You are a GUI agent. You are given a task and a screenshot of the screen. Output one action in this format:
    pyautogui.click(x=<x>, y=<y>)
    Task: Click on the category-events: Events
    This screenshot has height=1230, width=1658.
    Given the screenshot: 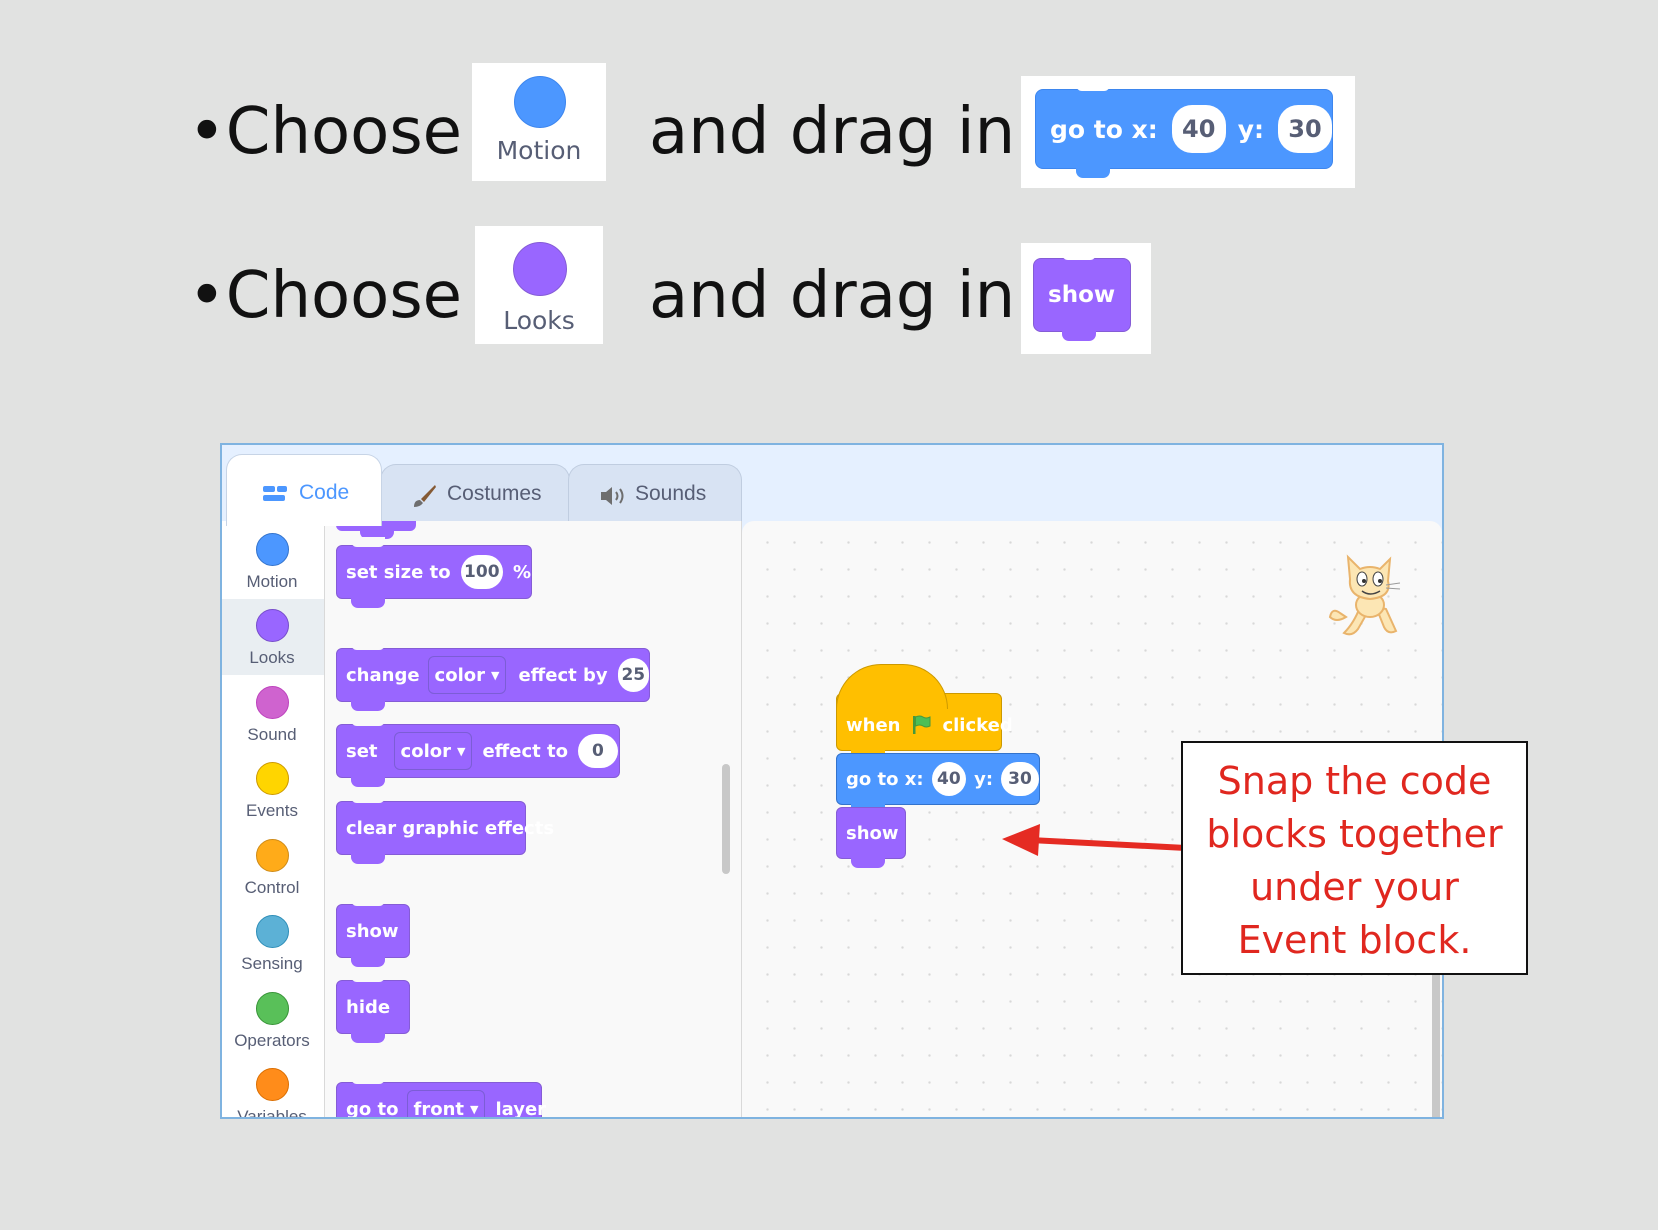 What is the action you would take?
    pyautogui.click(x=272, y=791)
    